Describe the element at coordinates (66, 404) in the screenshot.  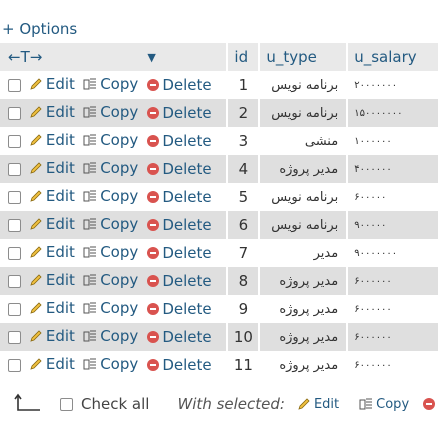
I see `check-all-checkbox` at that location.